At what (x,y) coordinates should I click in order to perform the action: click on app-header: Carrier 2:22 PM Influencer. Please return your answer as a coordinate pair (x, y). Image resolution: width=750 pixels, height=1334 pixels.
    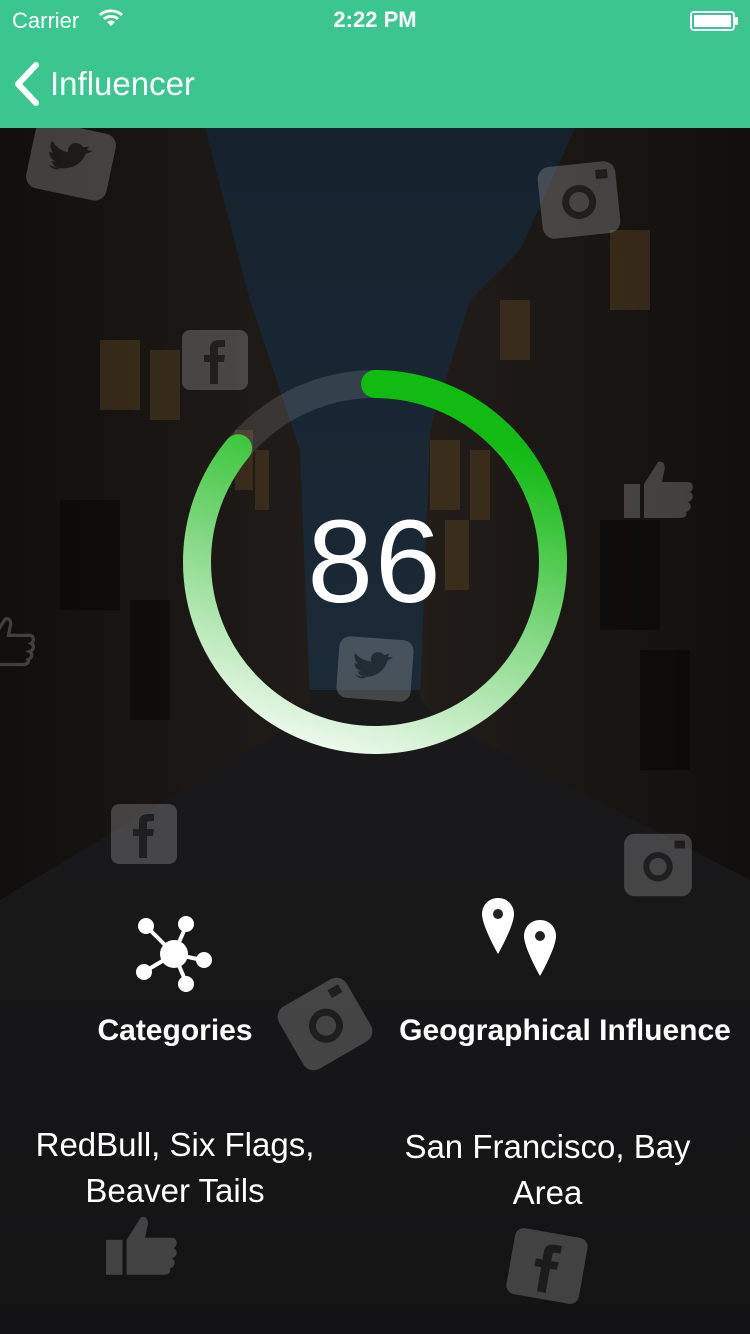
    Looking at the image, I should click on (375, 64).